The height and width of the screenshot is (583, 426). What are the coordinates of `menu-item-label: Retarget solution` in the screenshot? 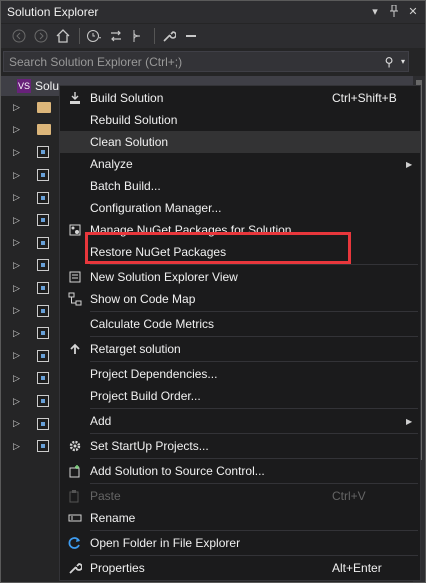 It's located at (135, 349).